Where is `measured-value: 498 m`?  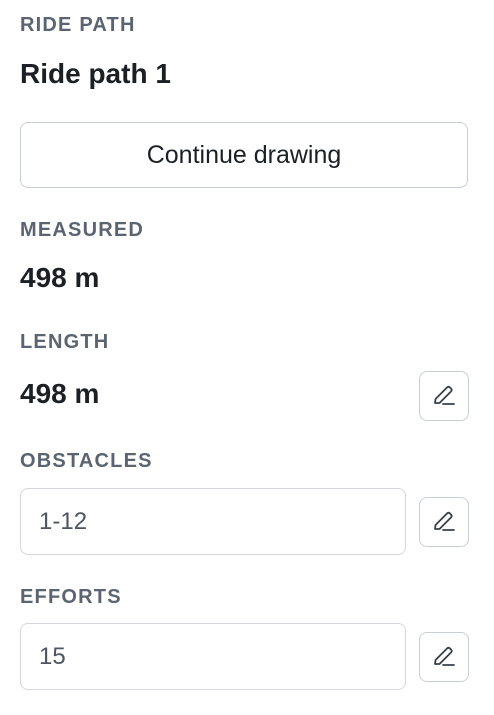
measured-value: 498 m is located at coordinates (60, 277).